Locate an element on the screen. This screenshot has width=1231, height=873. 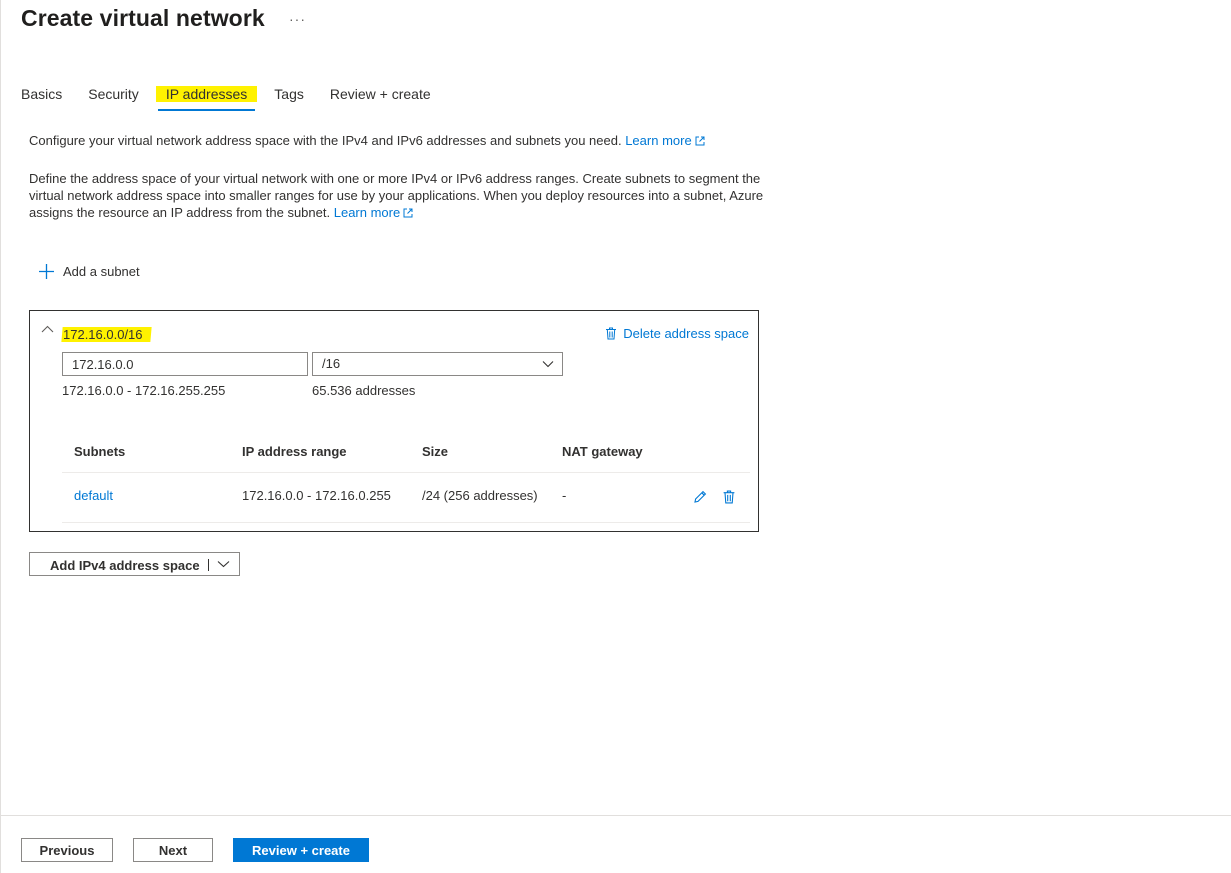
address-range-text: 172.16.0.0 - 172.16.255.255 is located at coordinates (144, 390).